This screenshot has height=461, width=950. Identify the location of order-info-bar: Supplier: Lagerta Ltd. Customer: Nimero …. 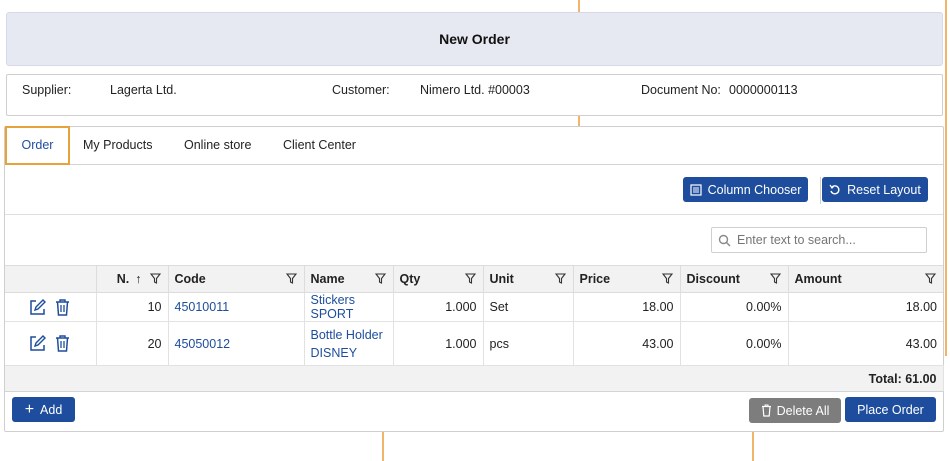
(474, 95).